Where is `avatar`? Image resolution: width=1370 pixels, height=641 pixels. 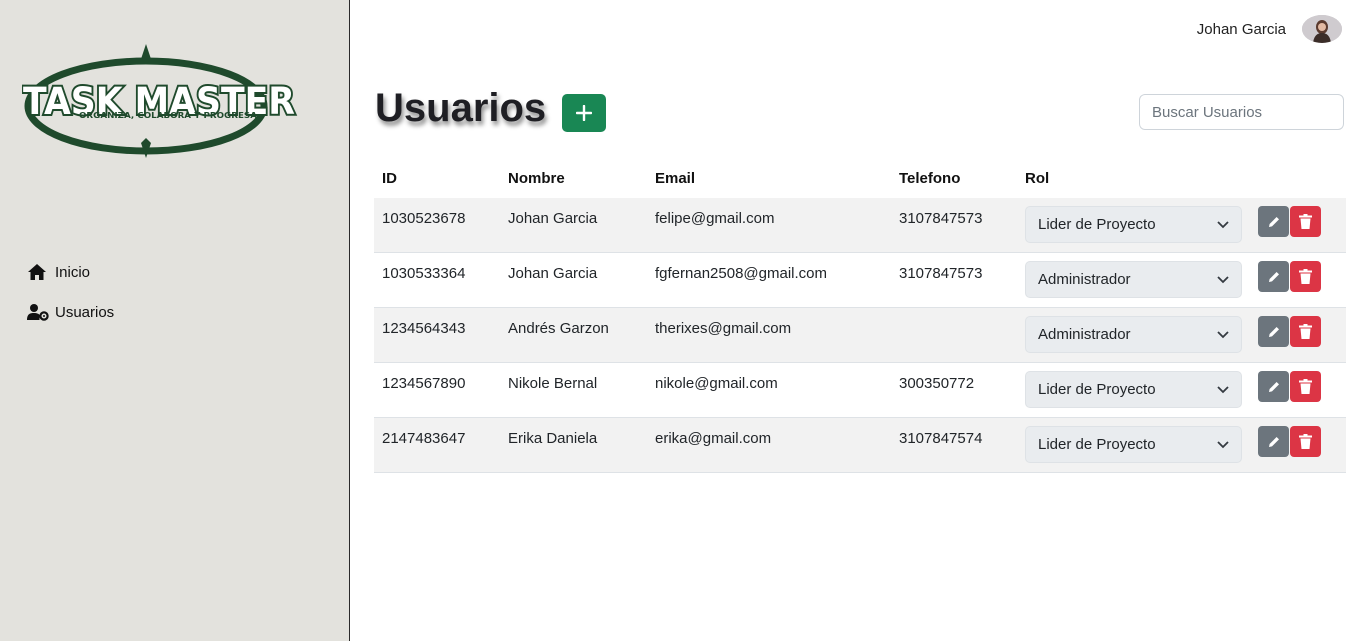
avatar is located at coordinates (1322, 29).